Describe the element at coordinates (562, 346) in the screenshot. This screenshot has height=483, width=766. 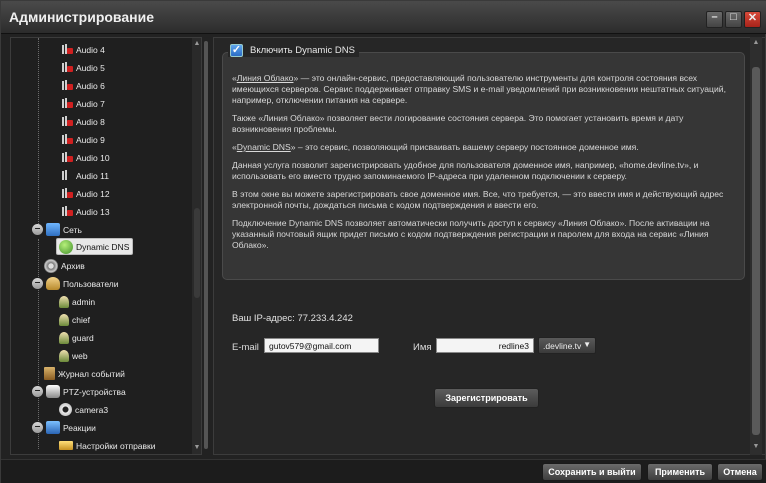
I see `domain-select-value: .devline.tv` at that location.